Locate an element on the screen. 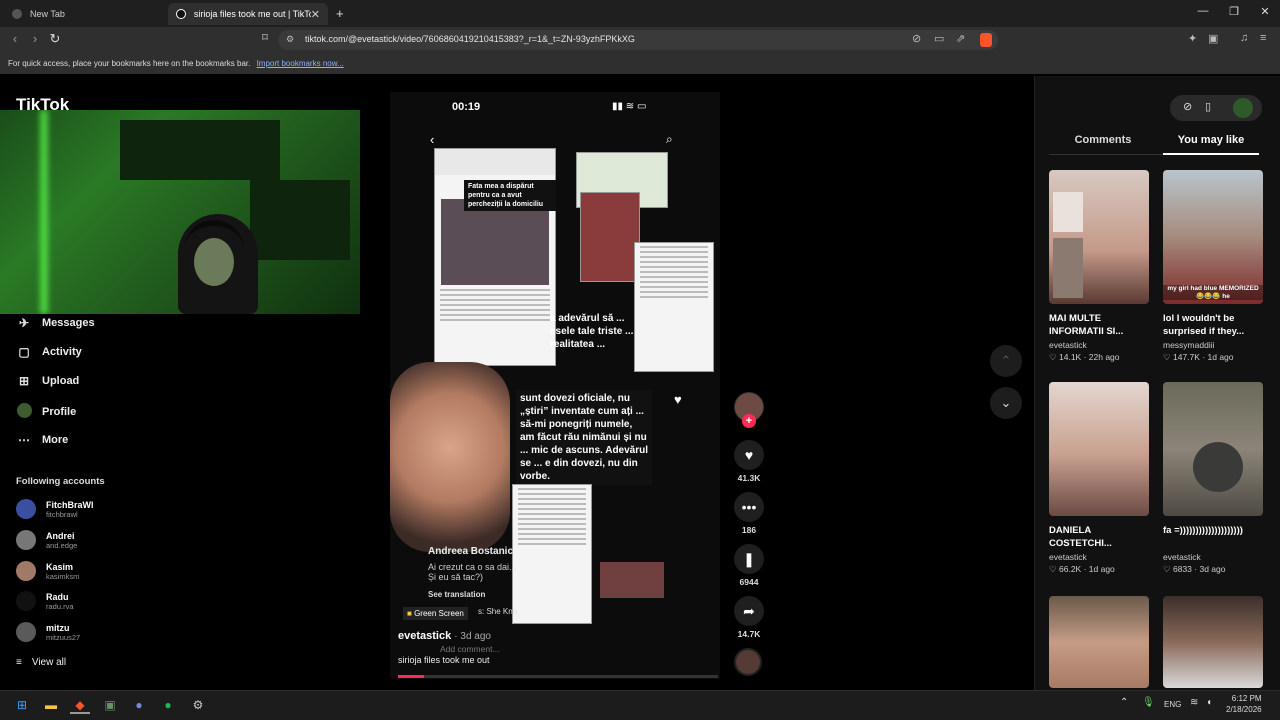  heart-icon: ♡ is located at coordinates (1053, 357).